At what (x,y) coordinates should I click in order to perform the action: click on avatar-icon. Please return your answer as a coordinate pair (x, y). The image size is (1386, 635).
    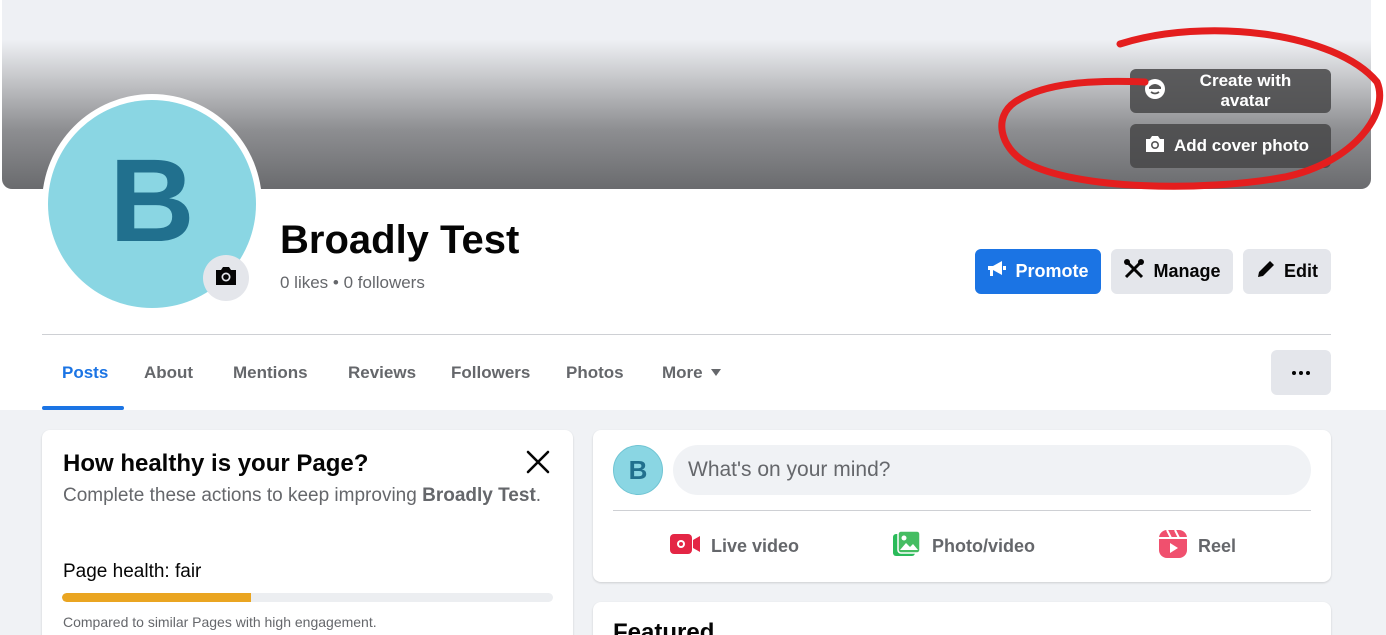
    Looking at the image, I should click on (1155, 91).